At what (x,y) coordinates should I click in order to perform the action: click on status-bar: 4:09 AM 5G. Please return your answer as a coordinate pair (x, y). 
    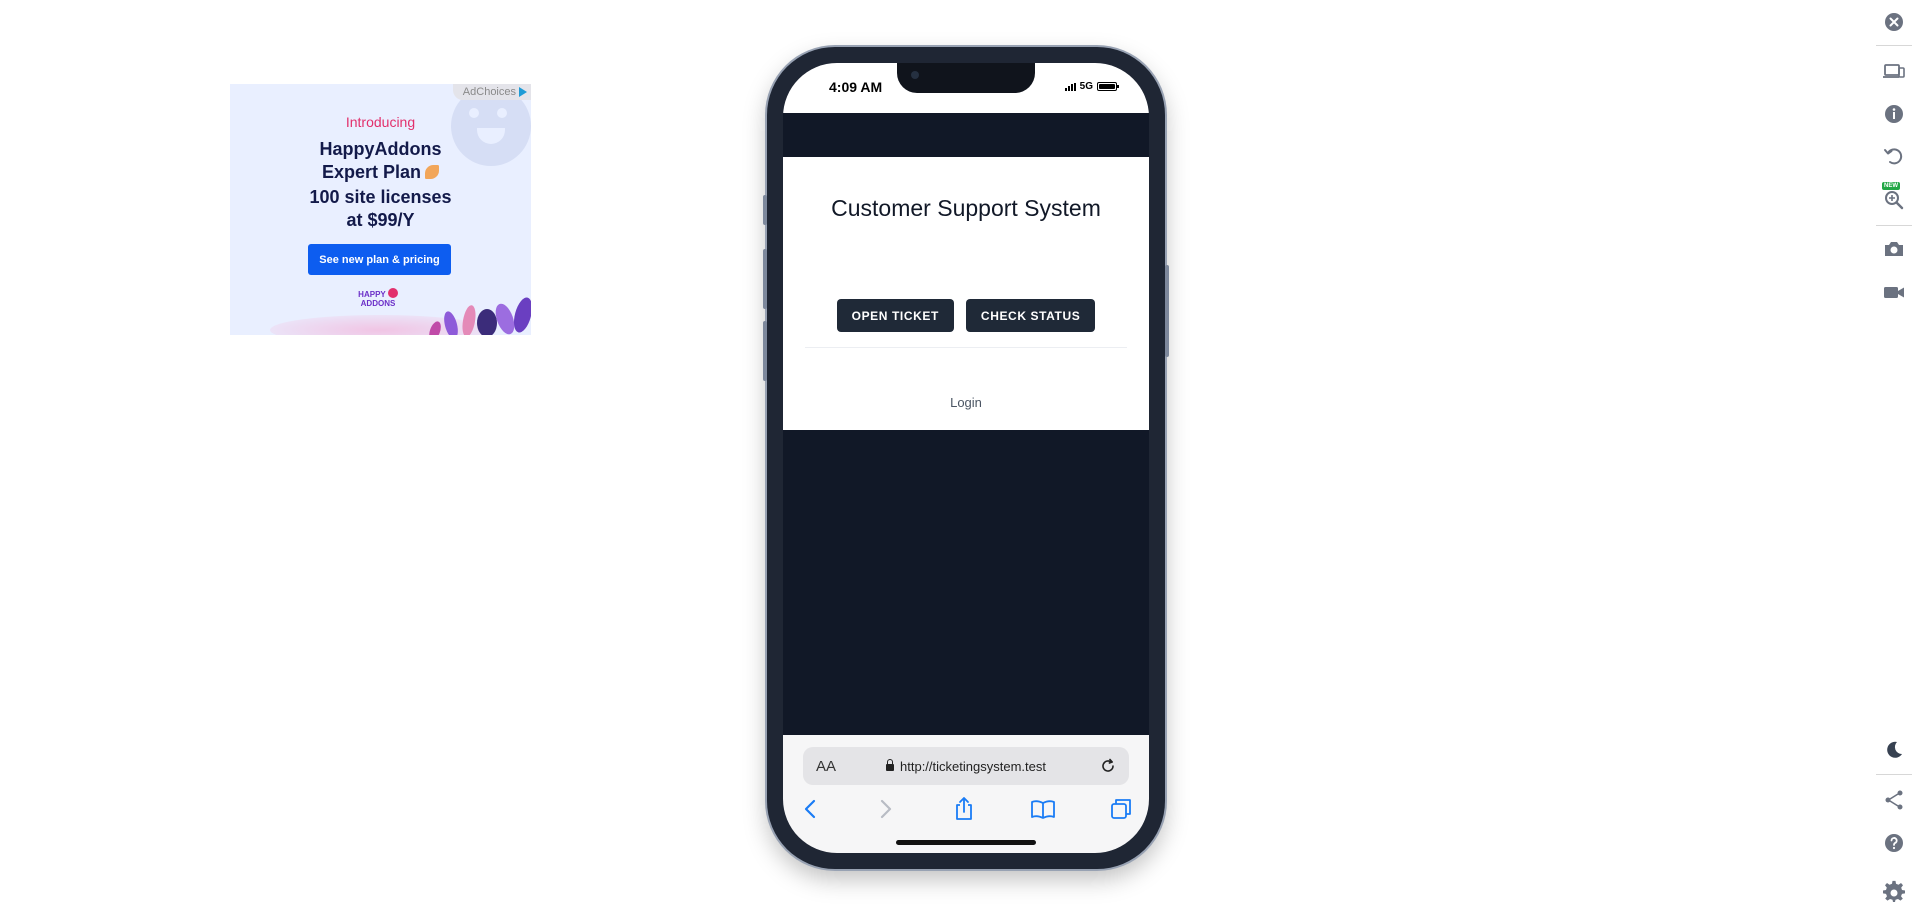
    Looking at the image, I should click on (966, 88).